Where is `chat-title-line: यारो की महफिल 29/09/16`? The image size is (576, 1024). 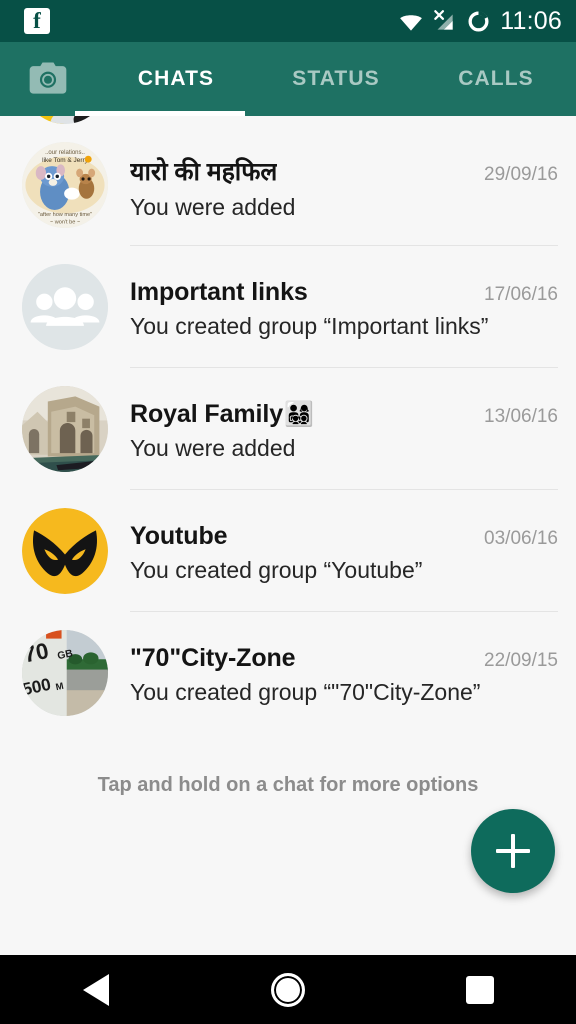
chat-title-line: यारो की महफिल 29/09/16 is located at coordinates (344, 171).